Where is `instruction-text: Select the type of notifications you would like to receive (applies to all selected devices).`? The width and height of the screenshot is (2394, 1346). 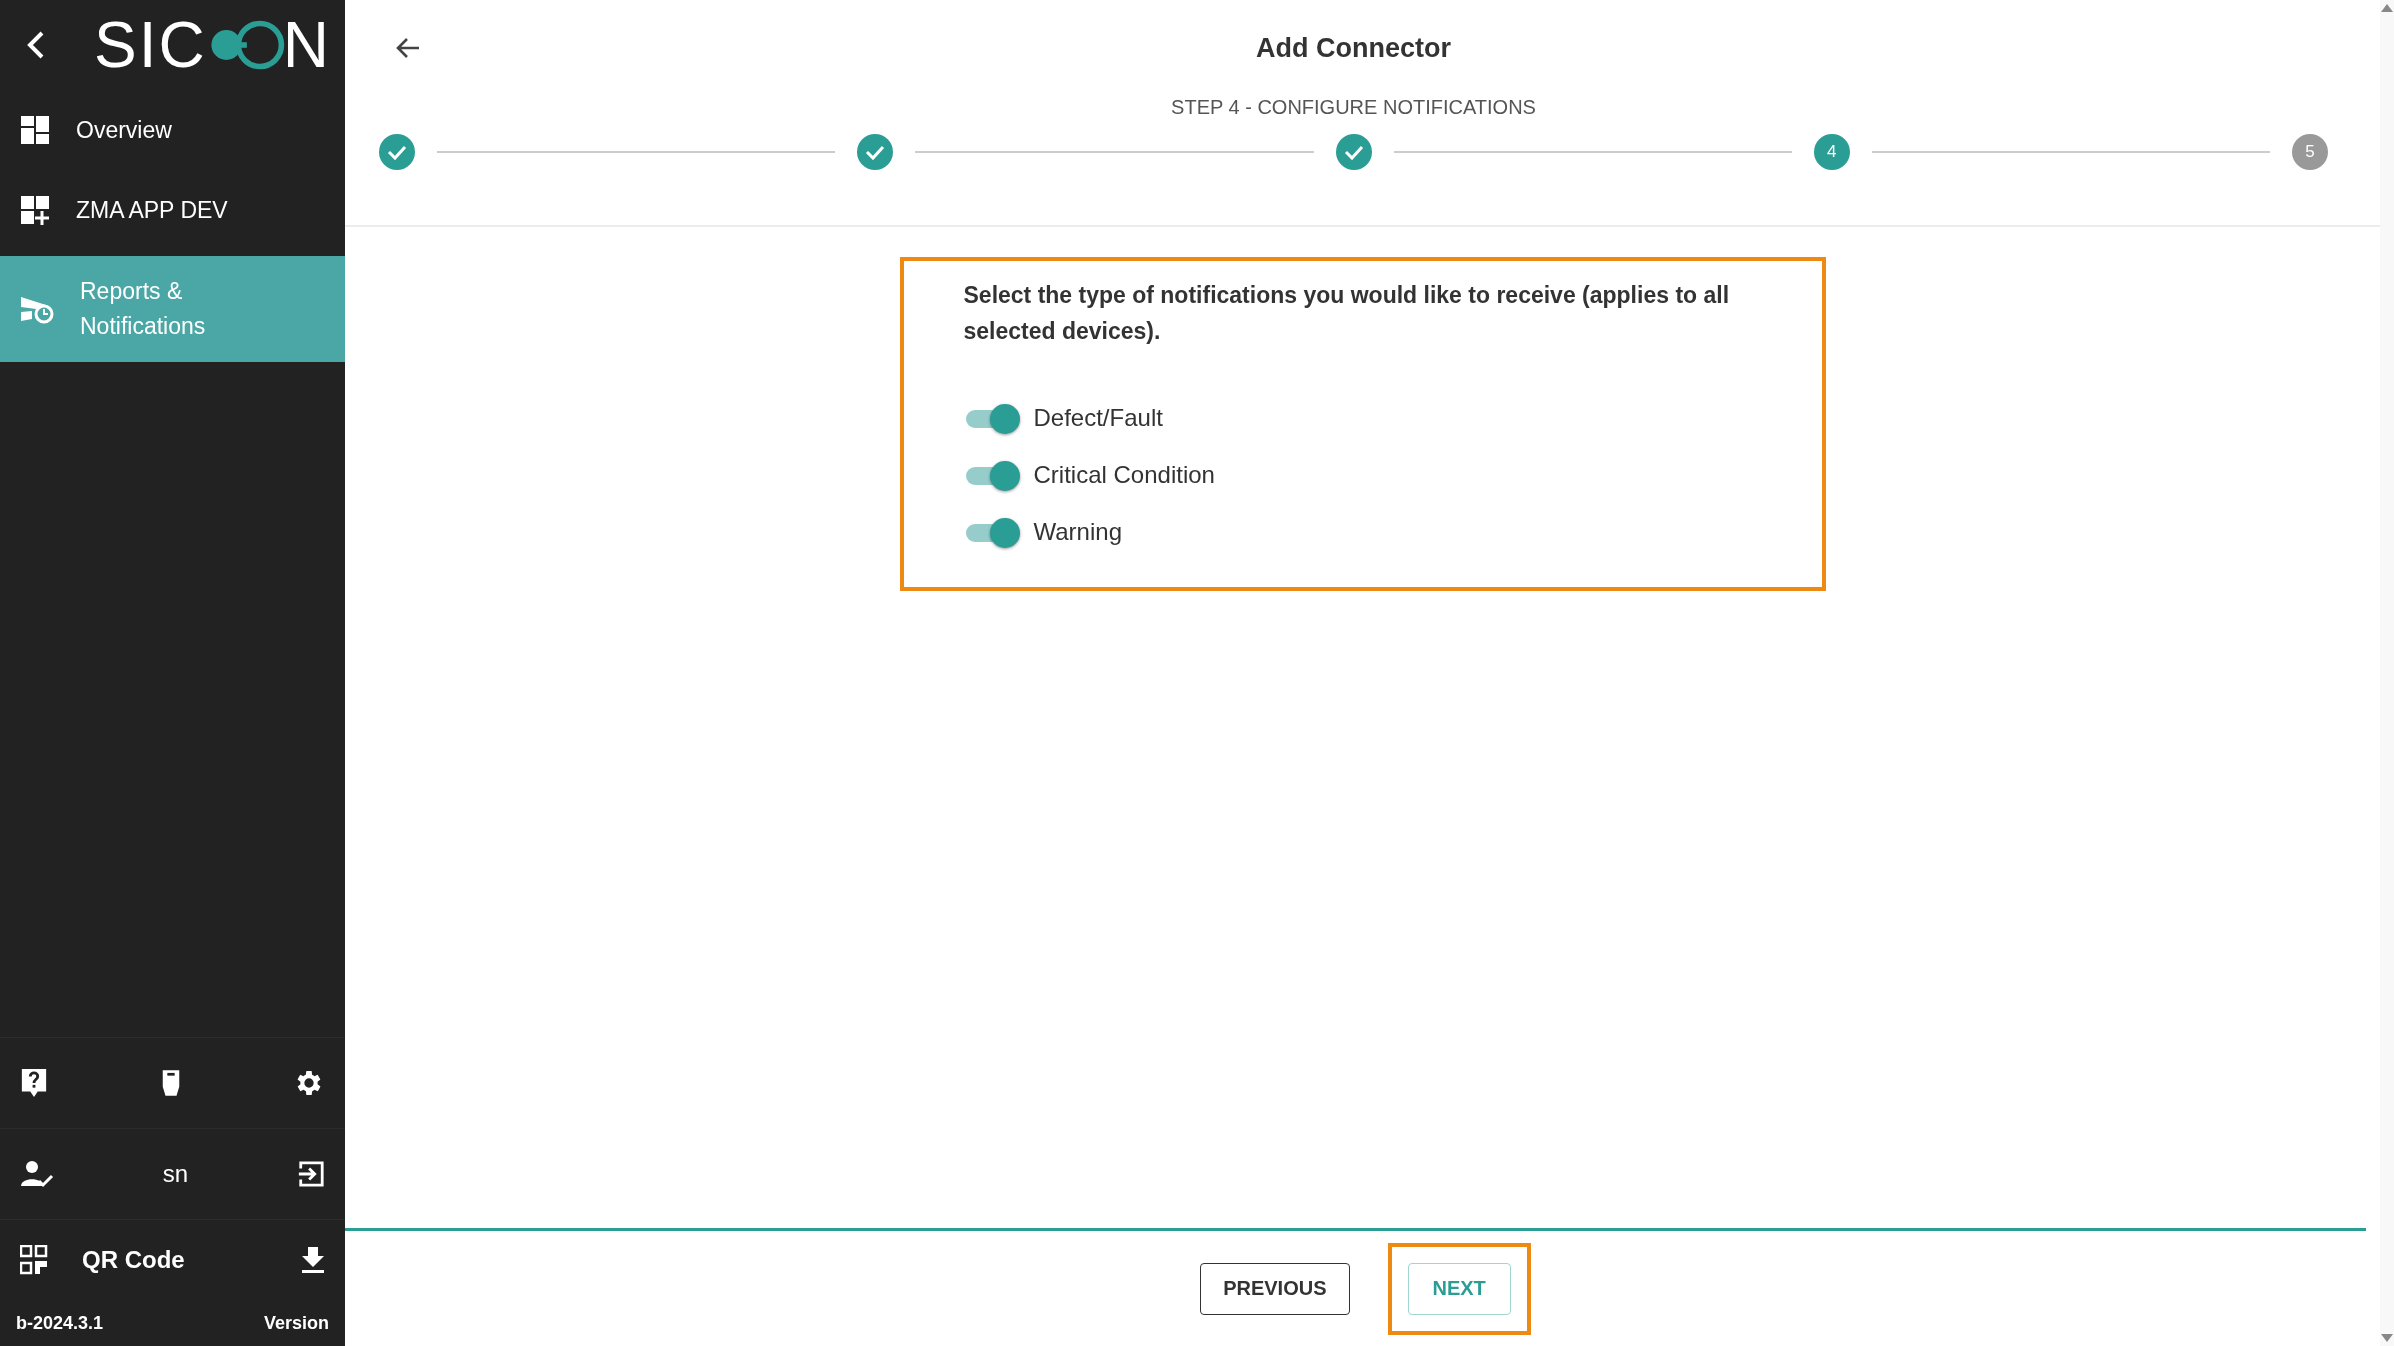
instruction-text: Select the type of notifications you would like to receive (applies to all selected devices). is located at coordinates (1347, 313).